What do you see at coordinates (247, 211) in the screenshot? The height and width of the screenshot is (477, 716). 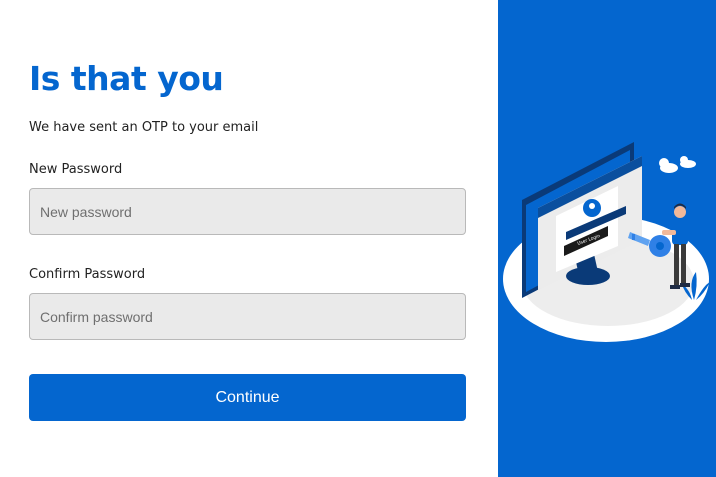 I see `new-password-input` at bounding box center [247, 211].